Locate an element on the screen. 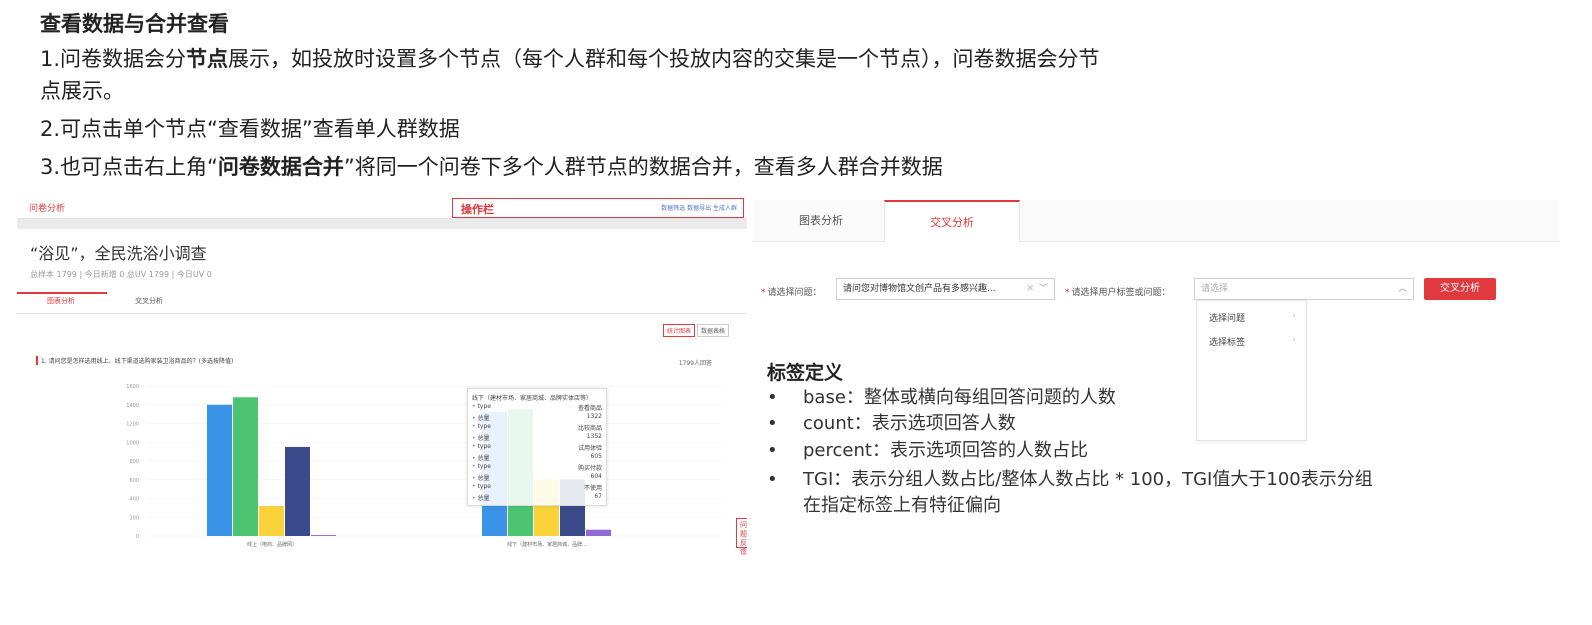  tooltip-value: 1322 is located at coordinates (594, 416).